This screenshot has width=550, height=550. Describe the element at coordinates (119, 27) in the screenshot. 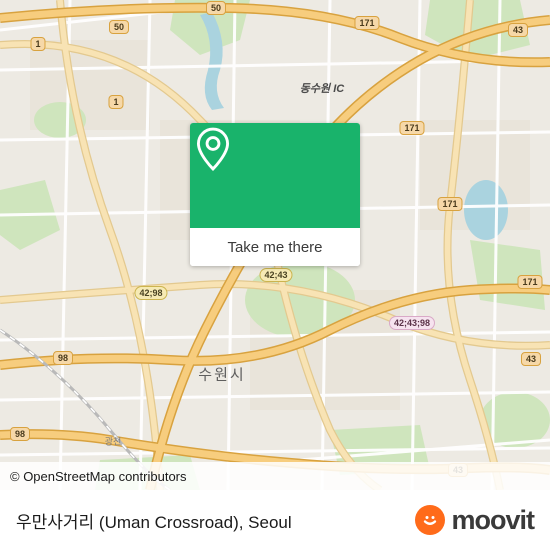

I see `route-shield-1: 50` at that location.